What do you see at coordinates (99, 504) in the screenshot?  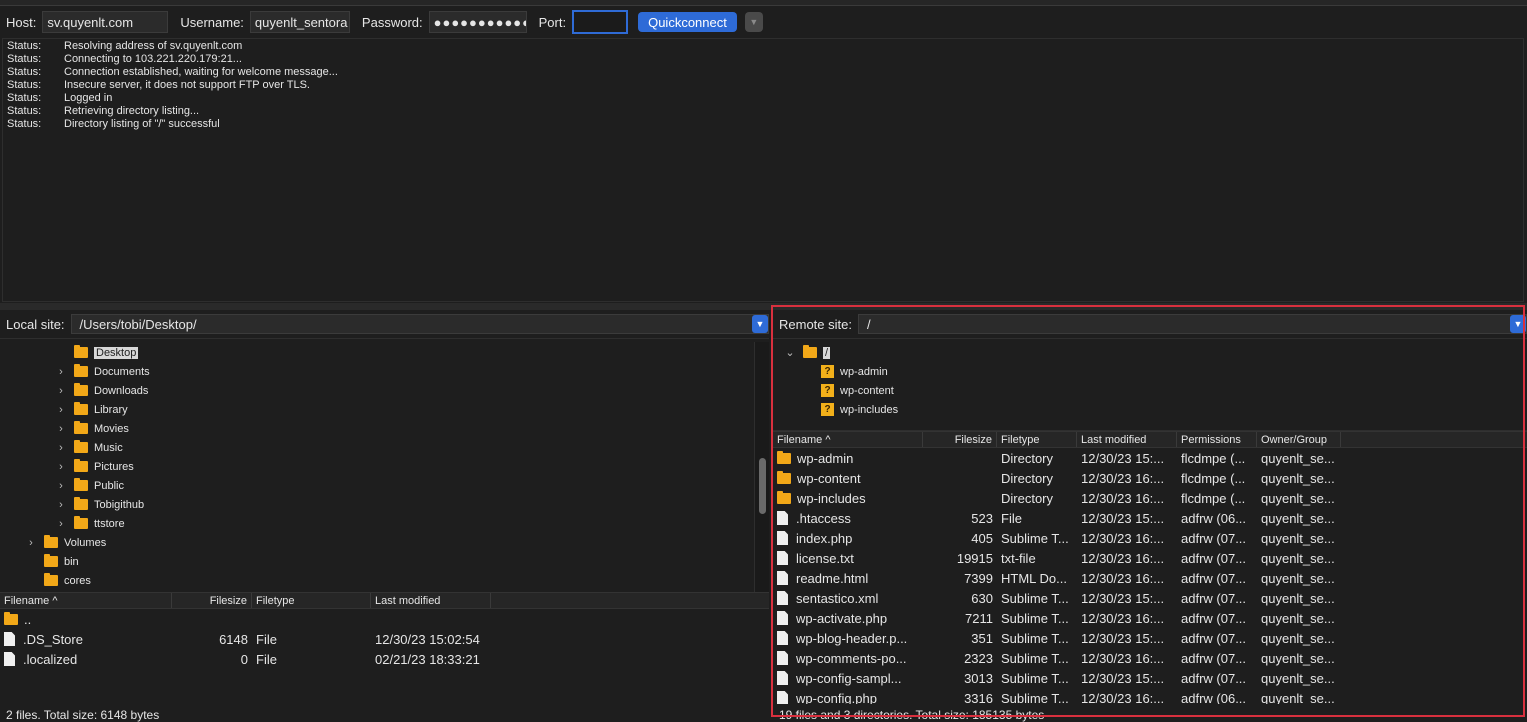 I see `tree-item-tobigithub: › Tobigithub` at bounding box center [99, 504].